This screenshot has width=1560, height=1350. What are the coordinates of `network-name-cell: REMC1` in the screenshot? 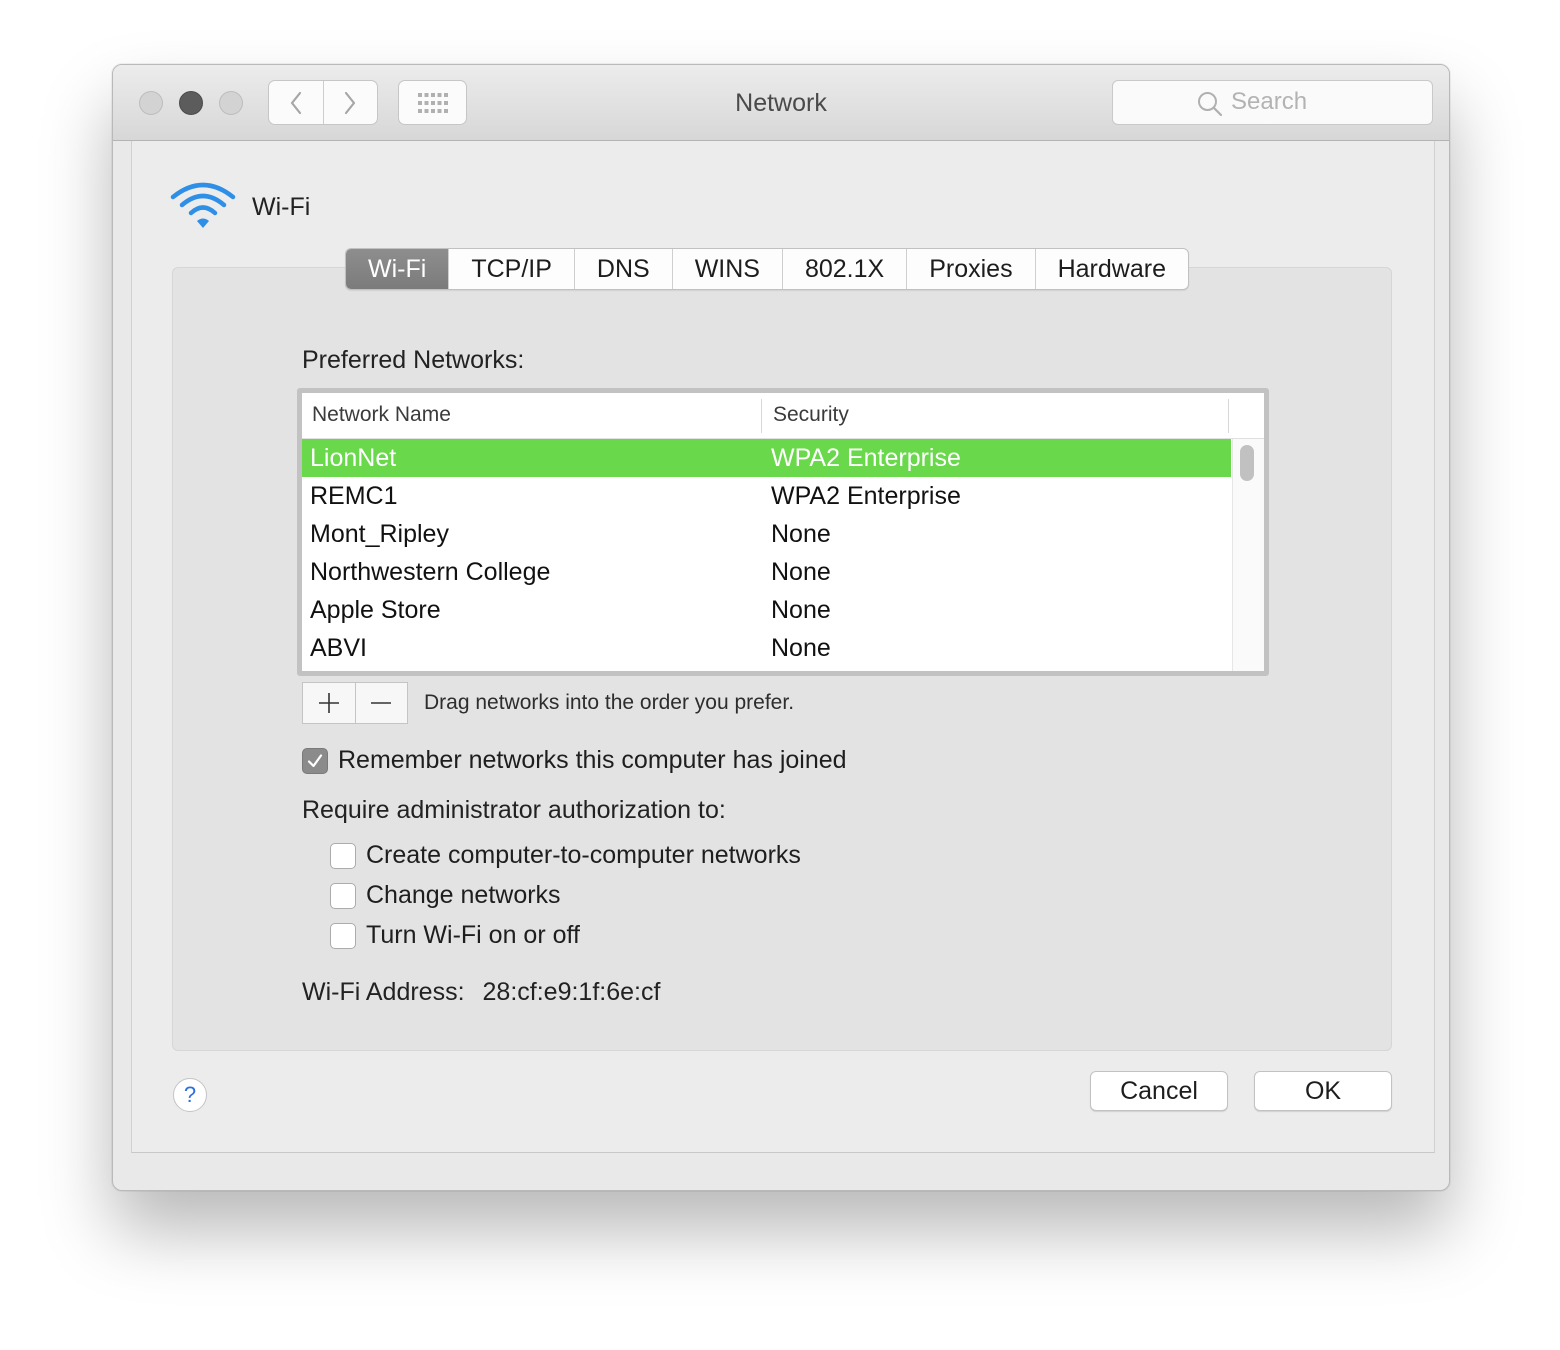 It's located at (354, 496).